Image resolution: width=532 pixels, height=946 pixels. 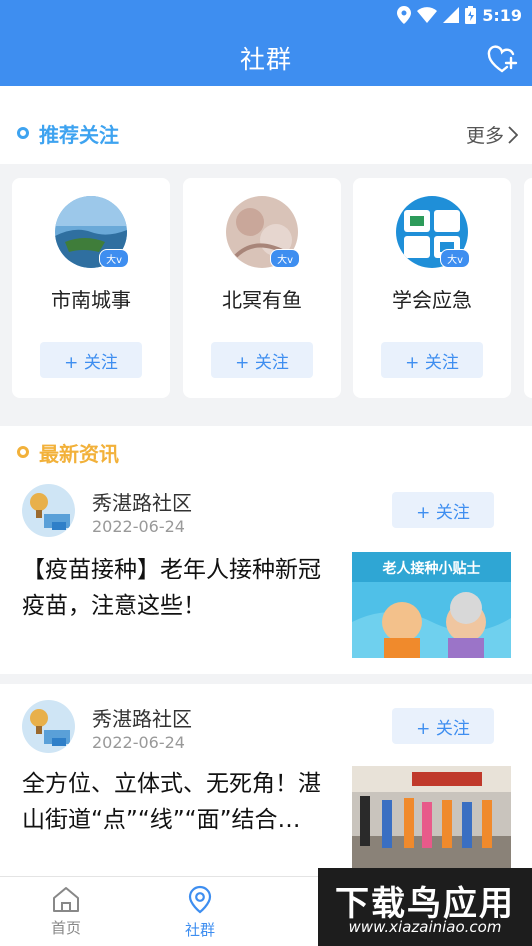 I want to click on tab-home: 首页, so click(x=66, y=911).